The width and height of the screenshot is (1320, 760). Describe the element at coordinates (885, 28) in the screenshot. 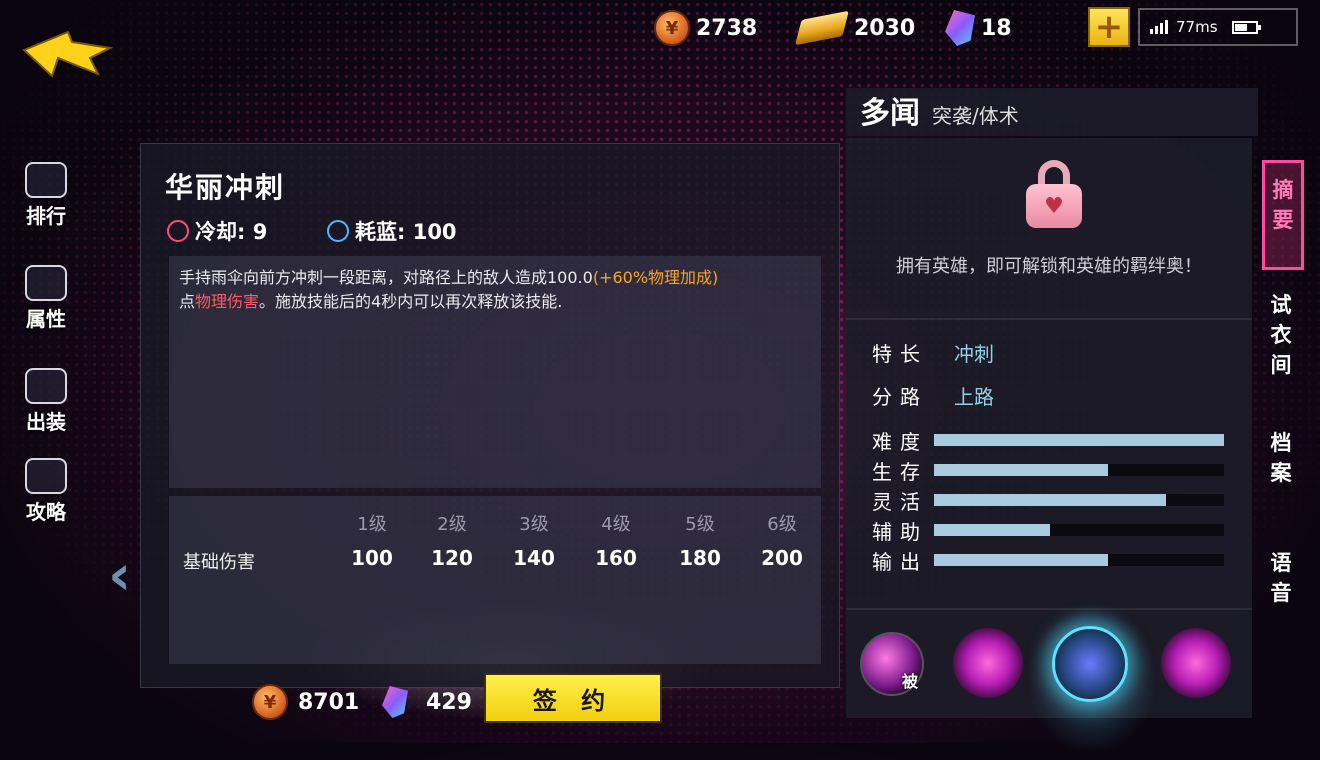

I see `gold-amount: 2030` at that location.